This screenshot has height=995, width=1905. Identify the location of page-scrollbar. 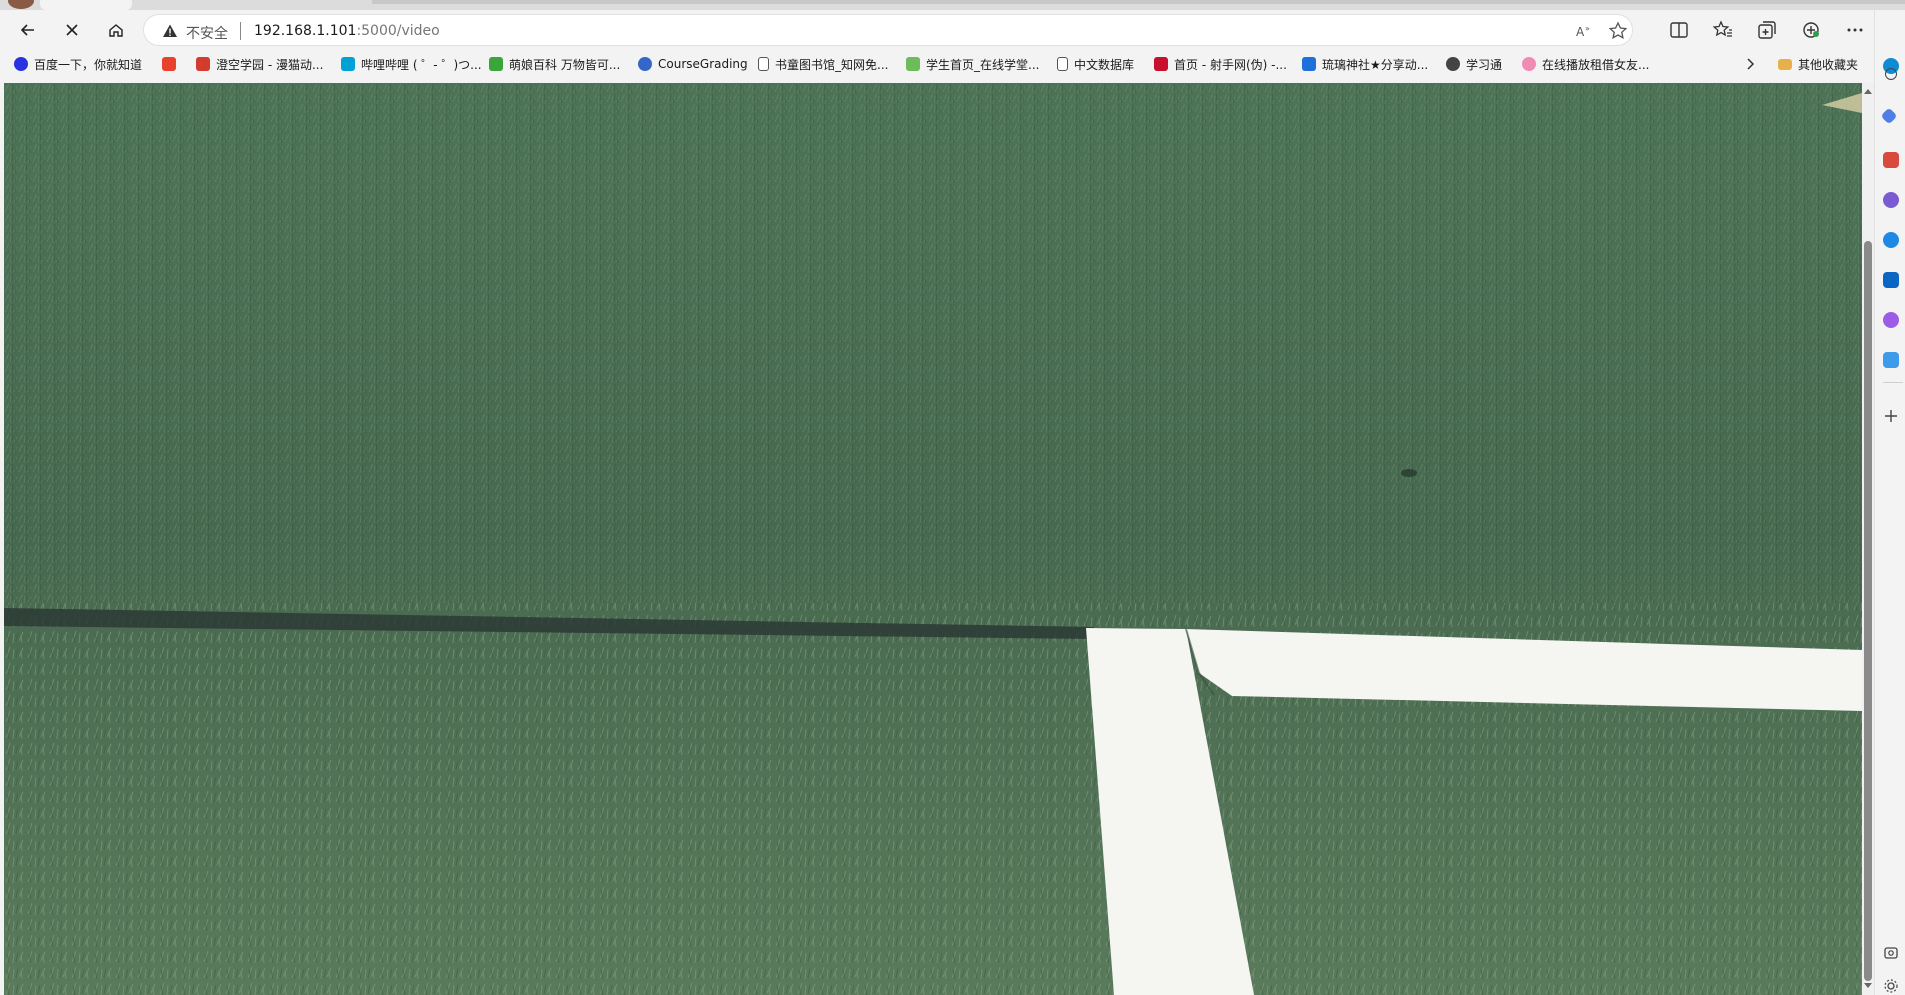
(1868, 539).